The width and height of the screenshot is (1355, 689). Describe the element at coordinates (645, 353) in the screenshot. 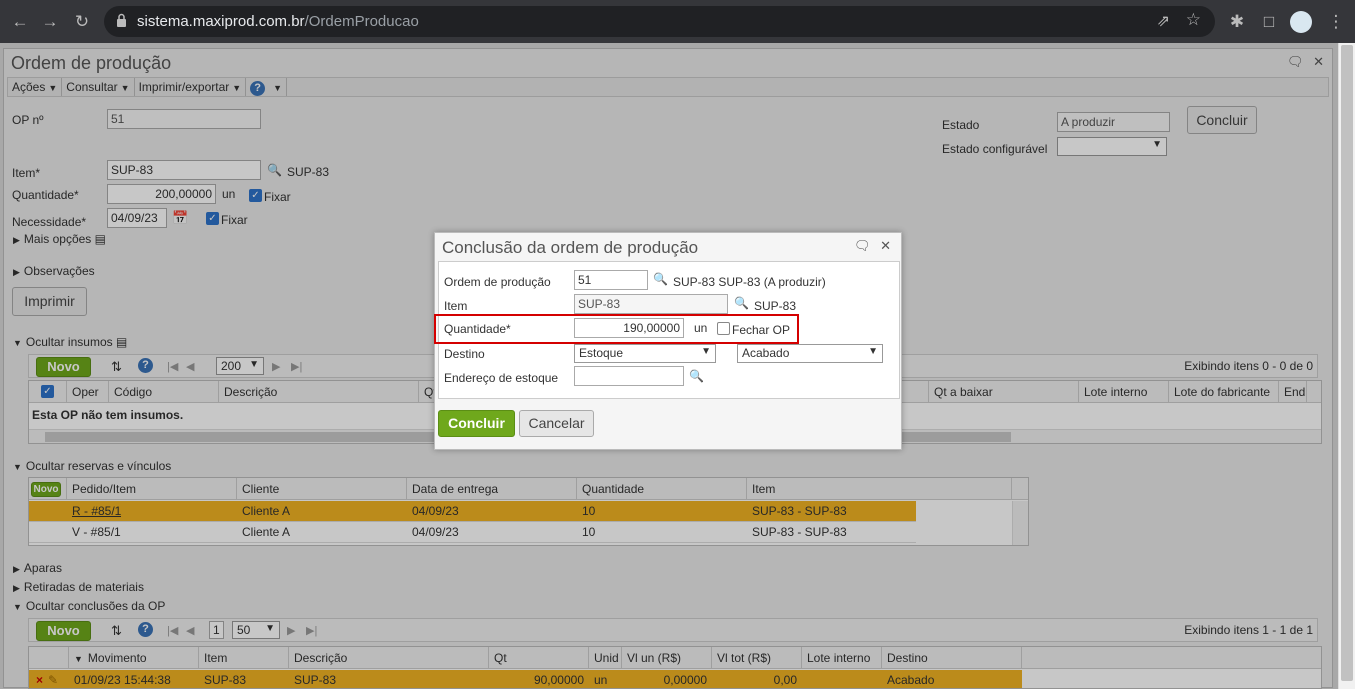

I see `dlg-destino-select: Estoque ▼` at that location.